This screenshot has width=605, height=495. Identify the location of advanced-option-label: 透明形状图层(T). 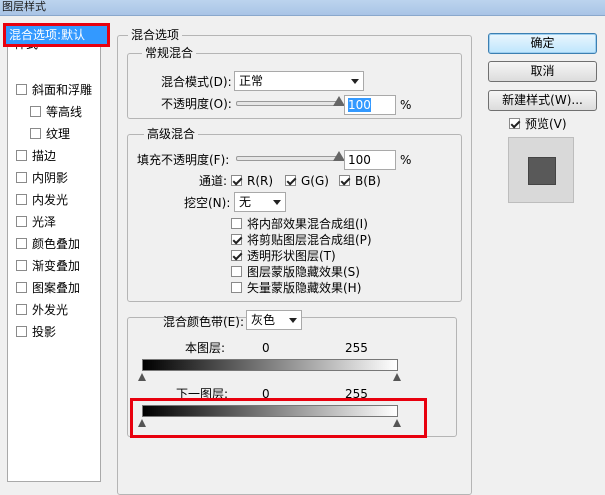
(291, 256).